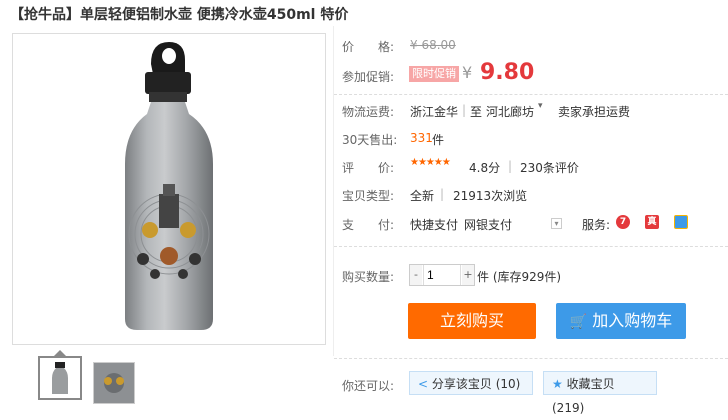 The width and height of the screenshot is (728, 420). What do you see at coordinates (623, 222) in the screenshot?
I see `seven-day-return-icon: 7` at bounding box center [623, 222].